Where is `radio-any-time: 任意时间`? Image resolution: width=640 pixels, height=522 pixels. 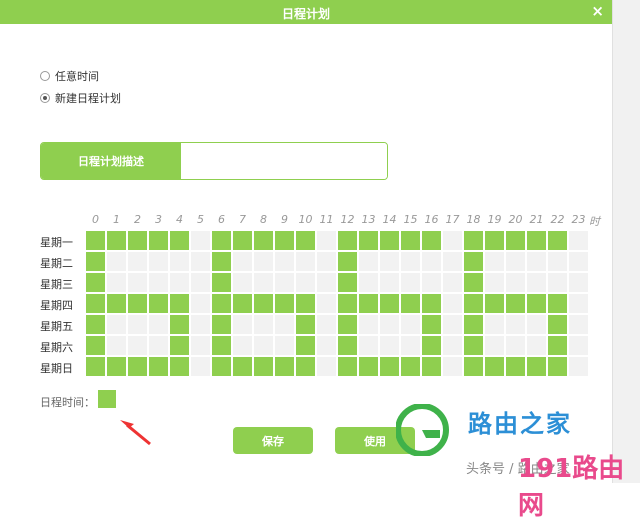
radio-any-time: 任意时间 is located at coordinates (69, 76).